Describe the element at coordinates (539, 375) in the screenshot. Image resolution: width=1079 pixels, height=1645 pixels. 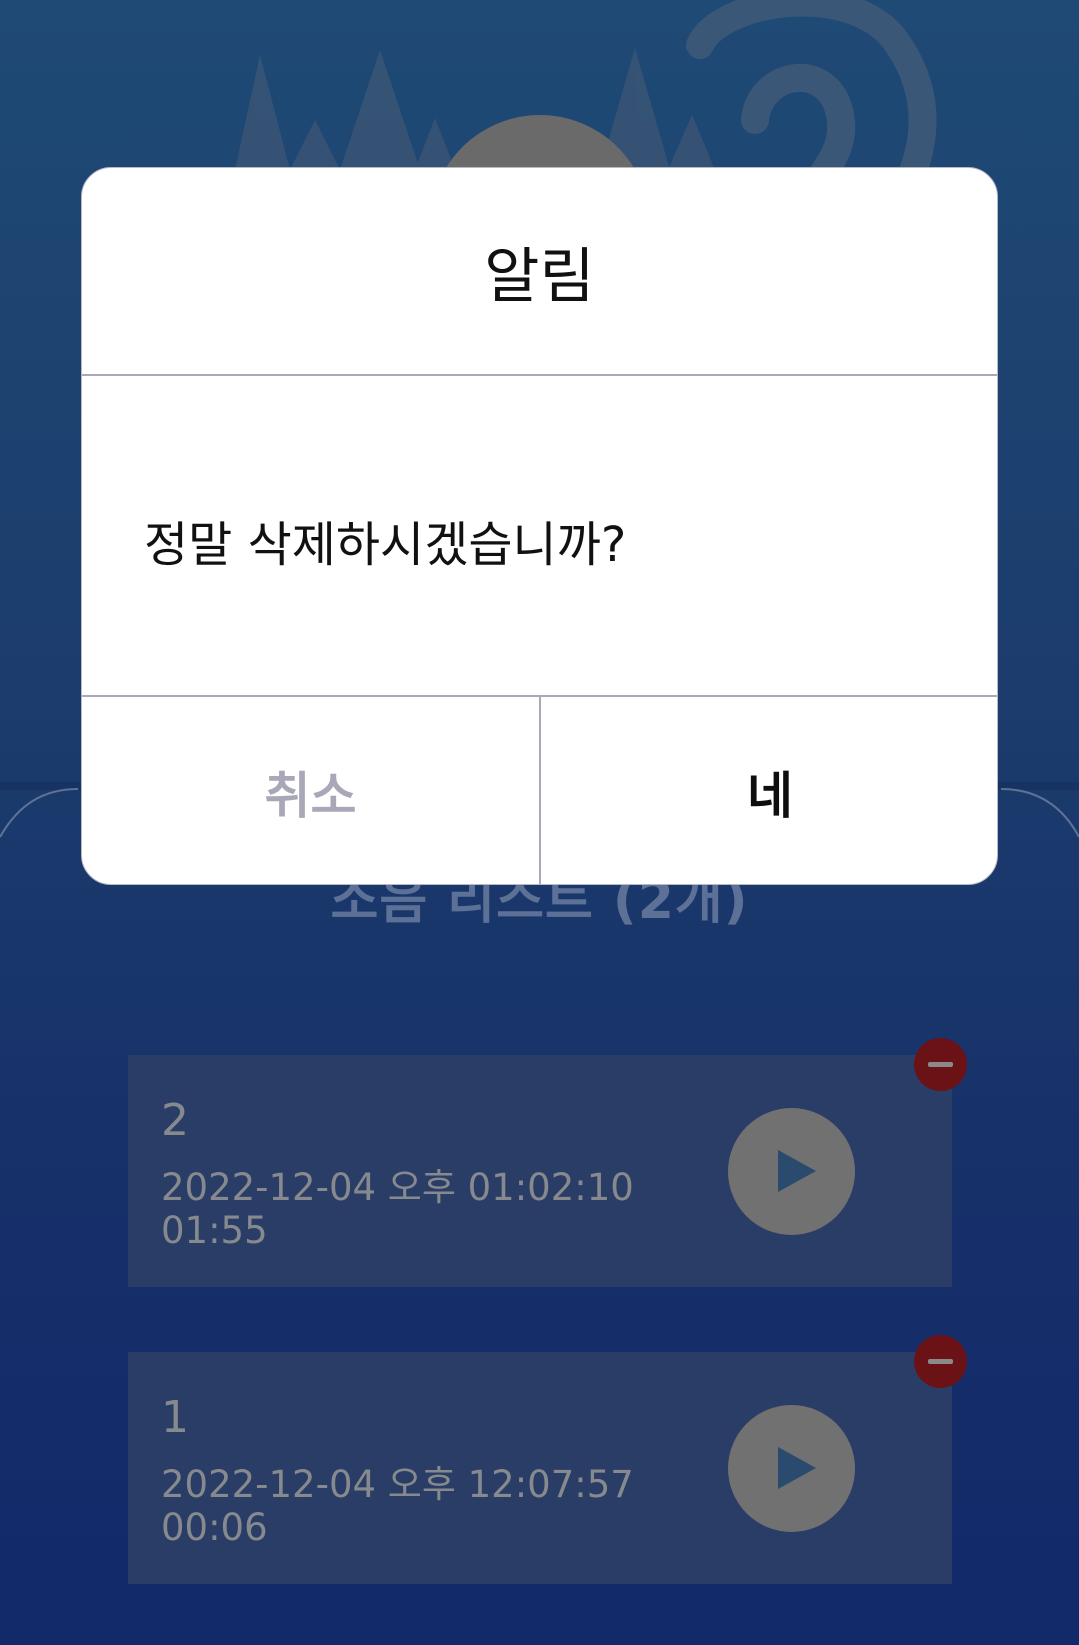
I see `dialog-divider` at that location.